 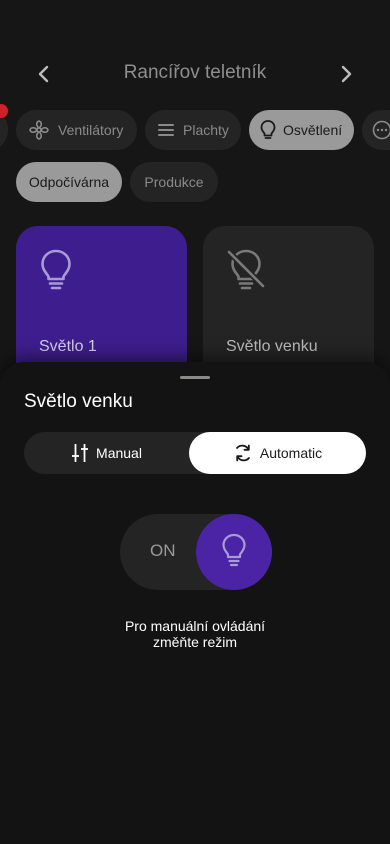 What do you see at coordinates (78, 401) in the screenshot?
I see `sheet-title: Světlo venku` at bounding box center [78, 401].